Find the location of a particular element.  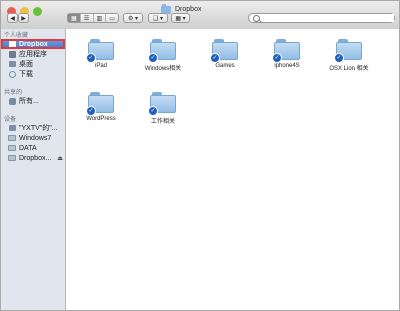

file-item-osx-lion: ✓ OSX Lion 相关 is located at coordinates (349, 54).